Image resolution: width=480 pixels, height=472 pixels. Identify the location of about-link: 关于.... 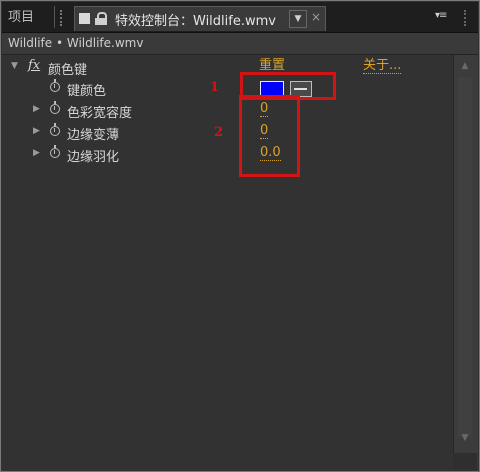
(382, 66).